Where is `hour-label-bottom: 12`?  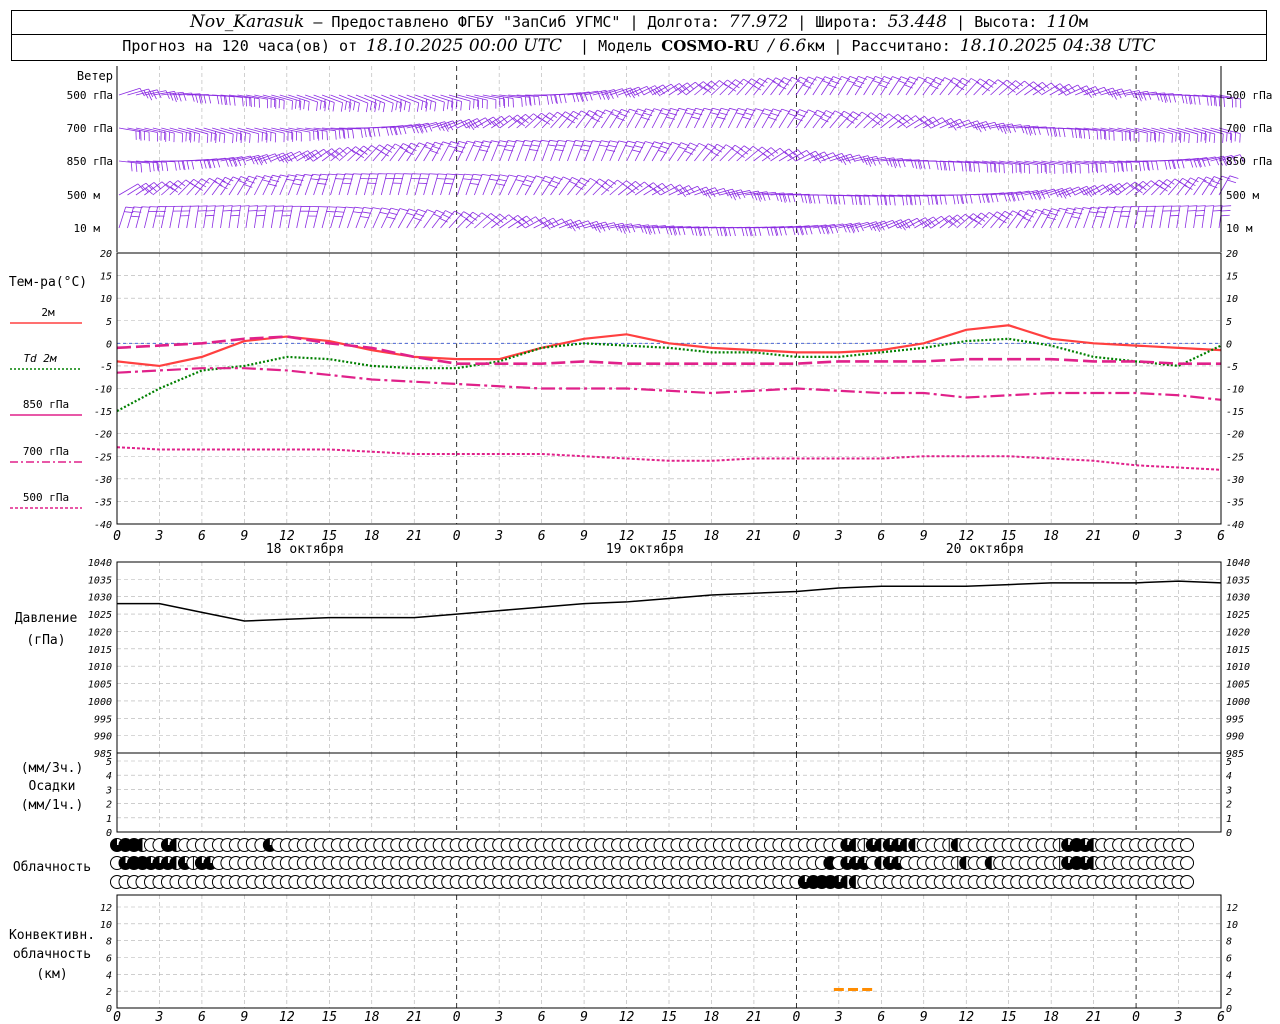
hour-label-bottom: 12 is located at coordinates (287, 1017).